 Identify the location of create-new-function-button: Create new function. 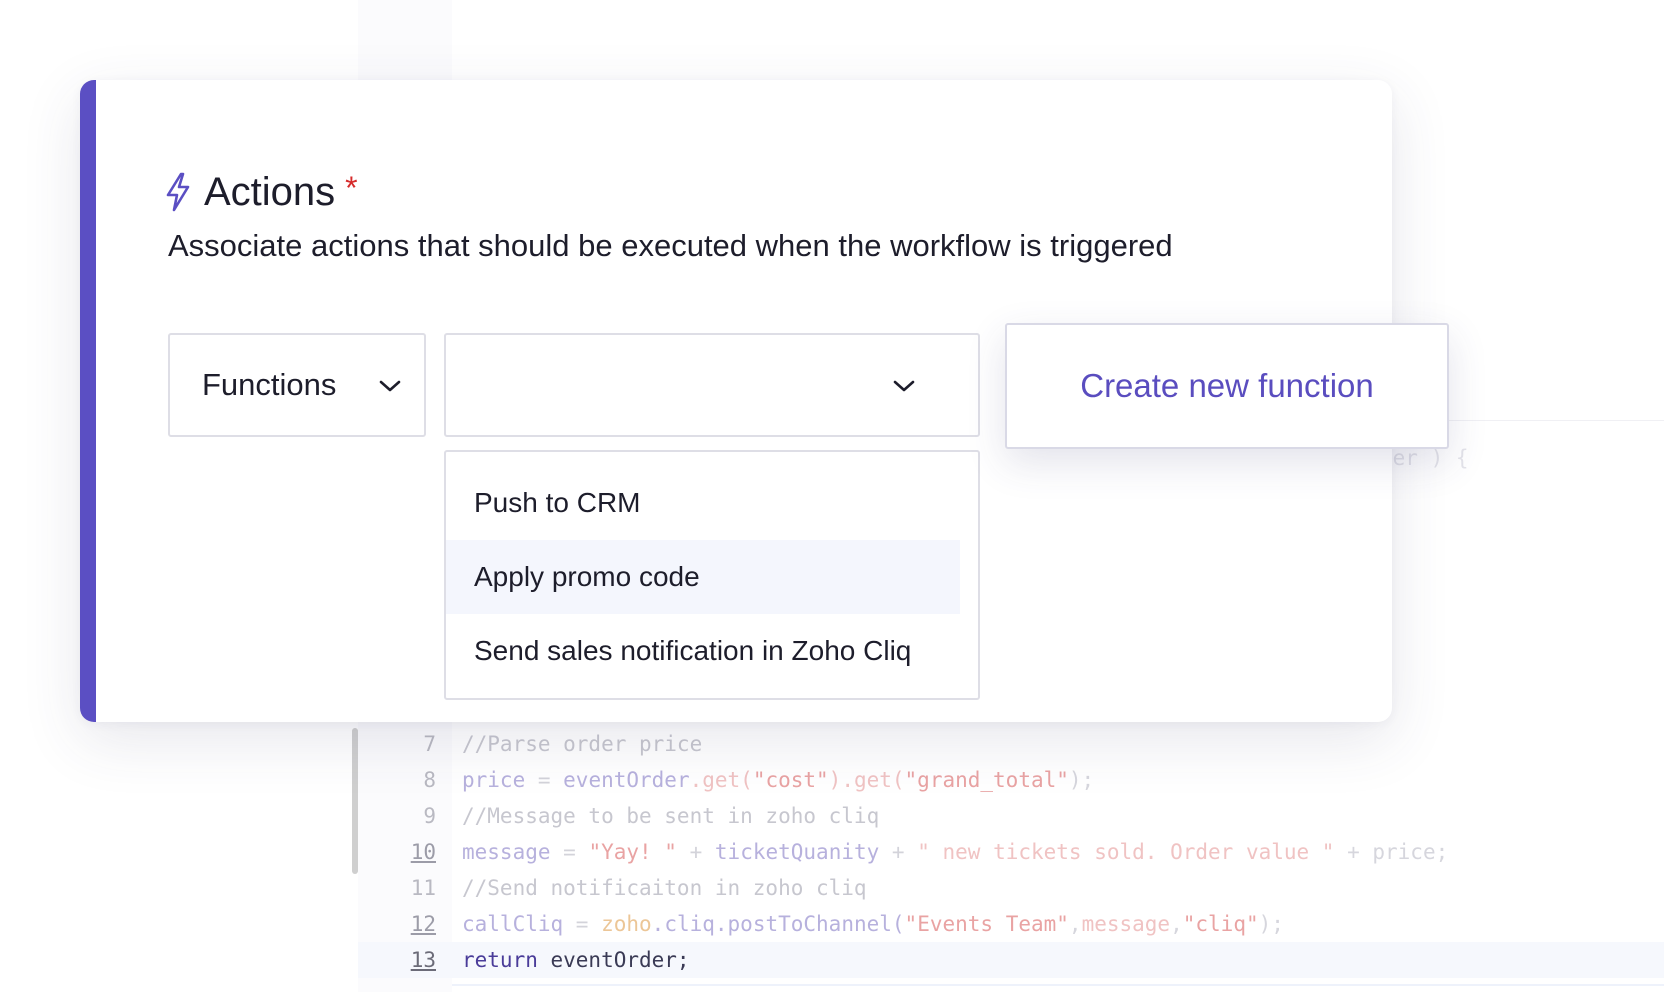
(1227, 386).